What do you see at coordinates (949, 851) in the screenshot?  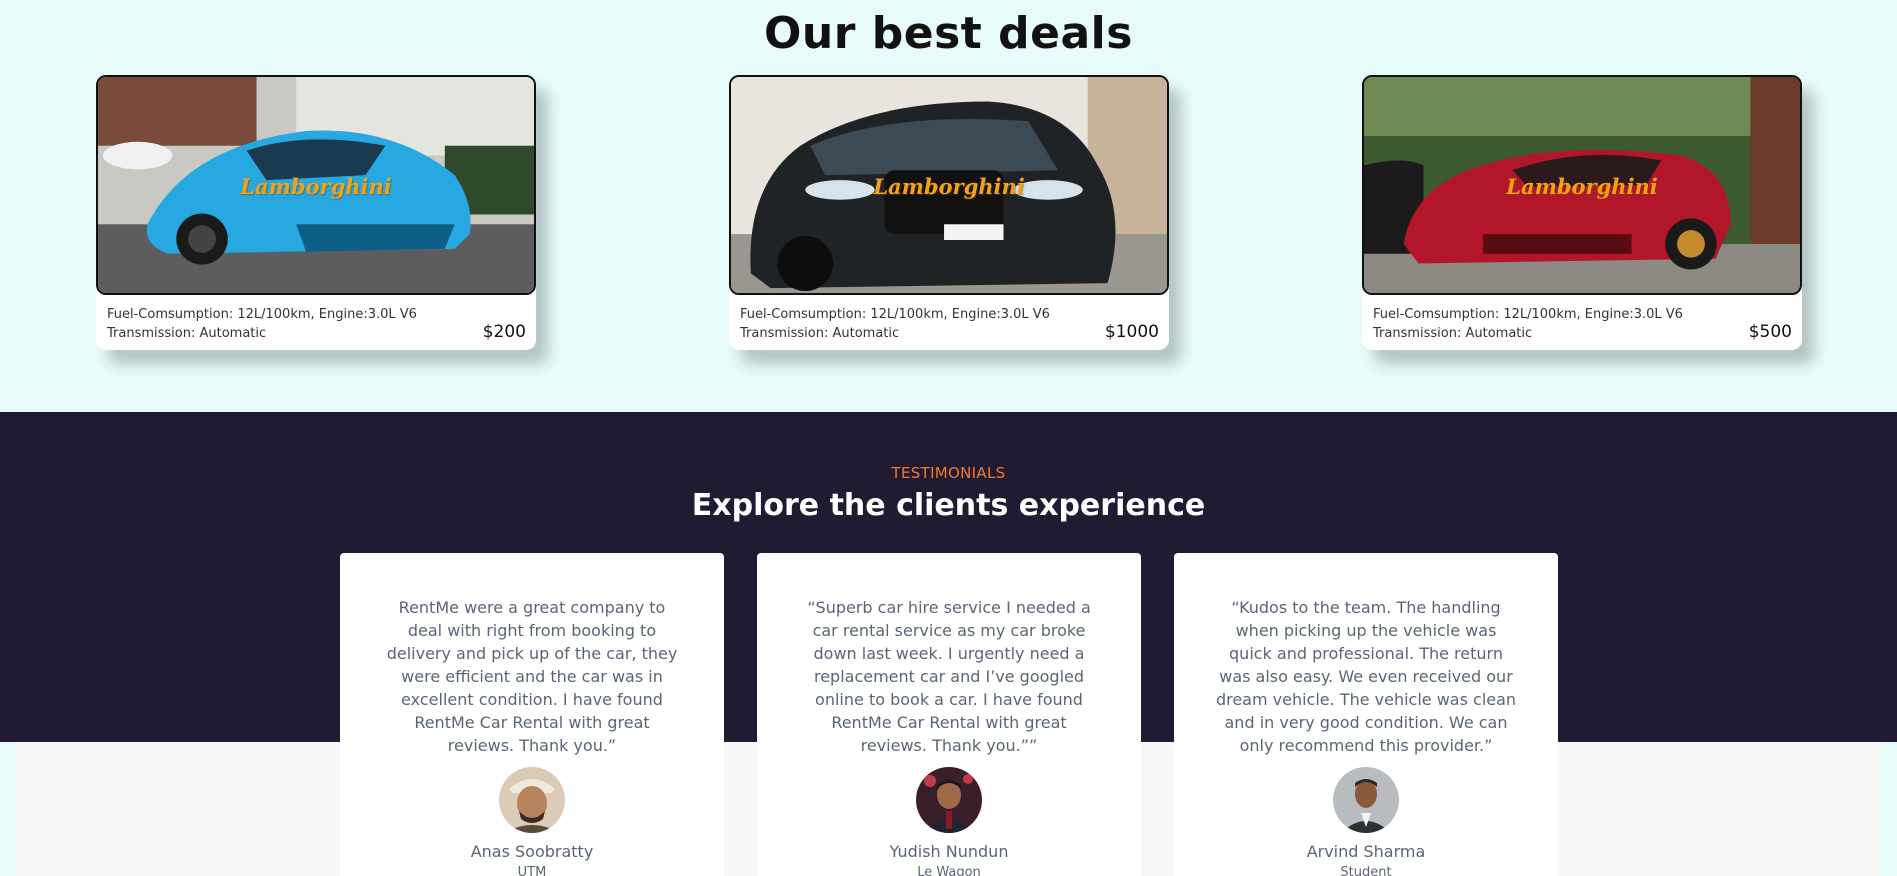 I see `testimonial-name: Yudish Nundun` at bounding box center [949, 851].